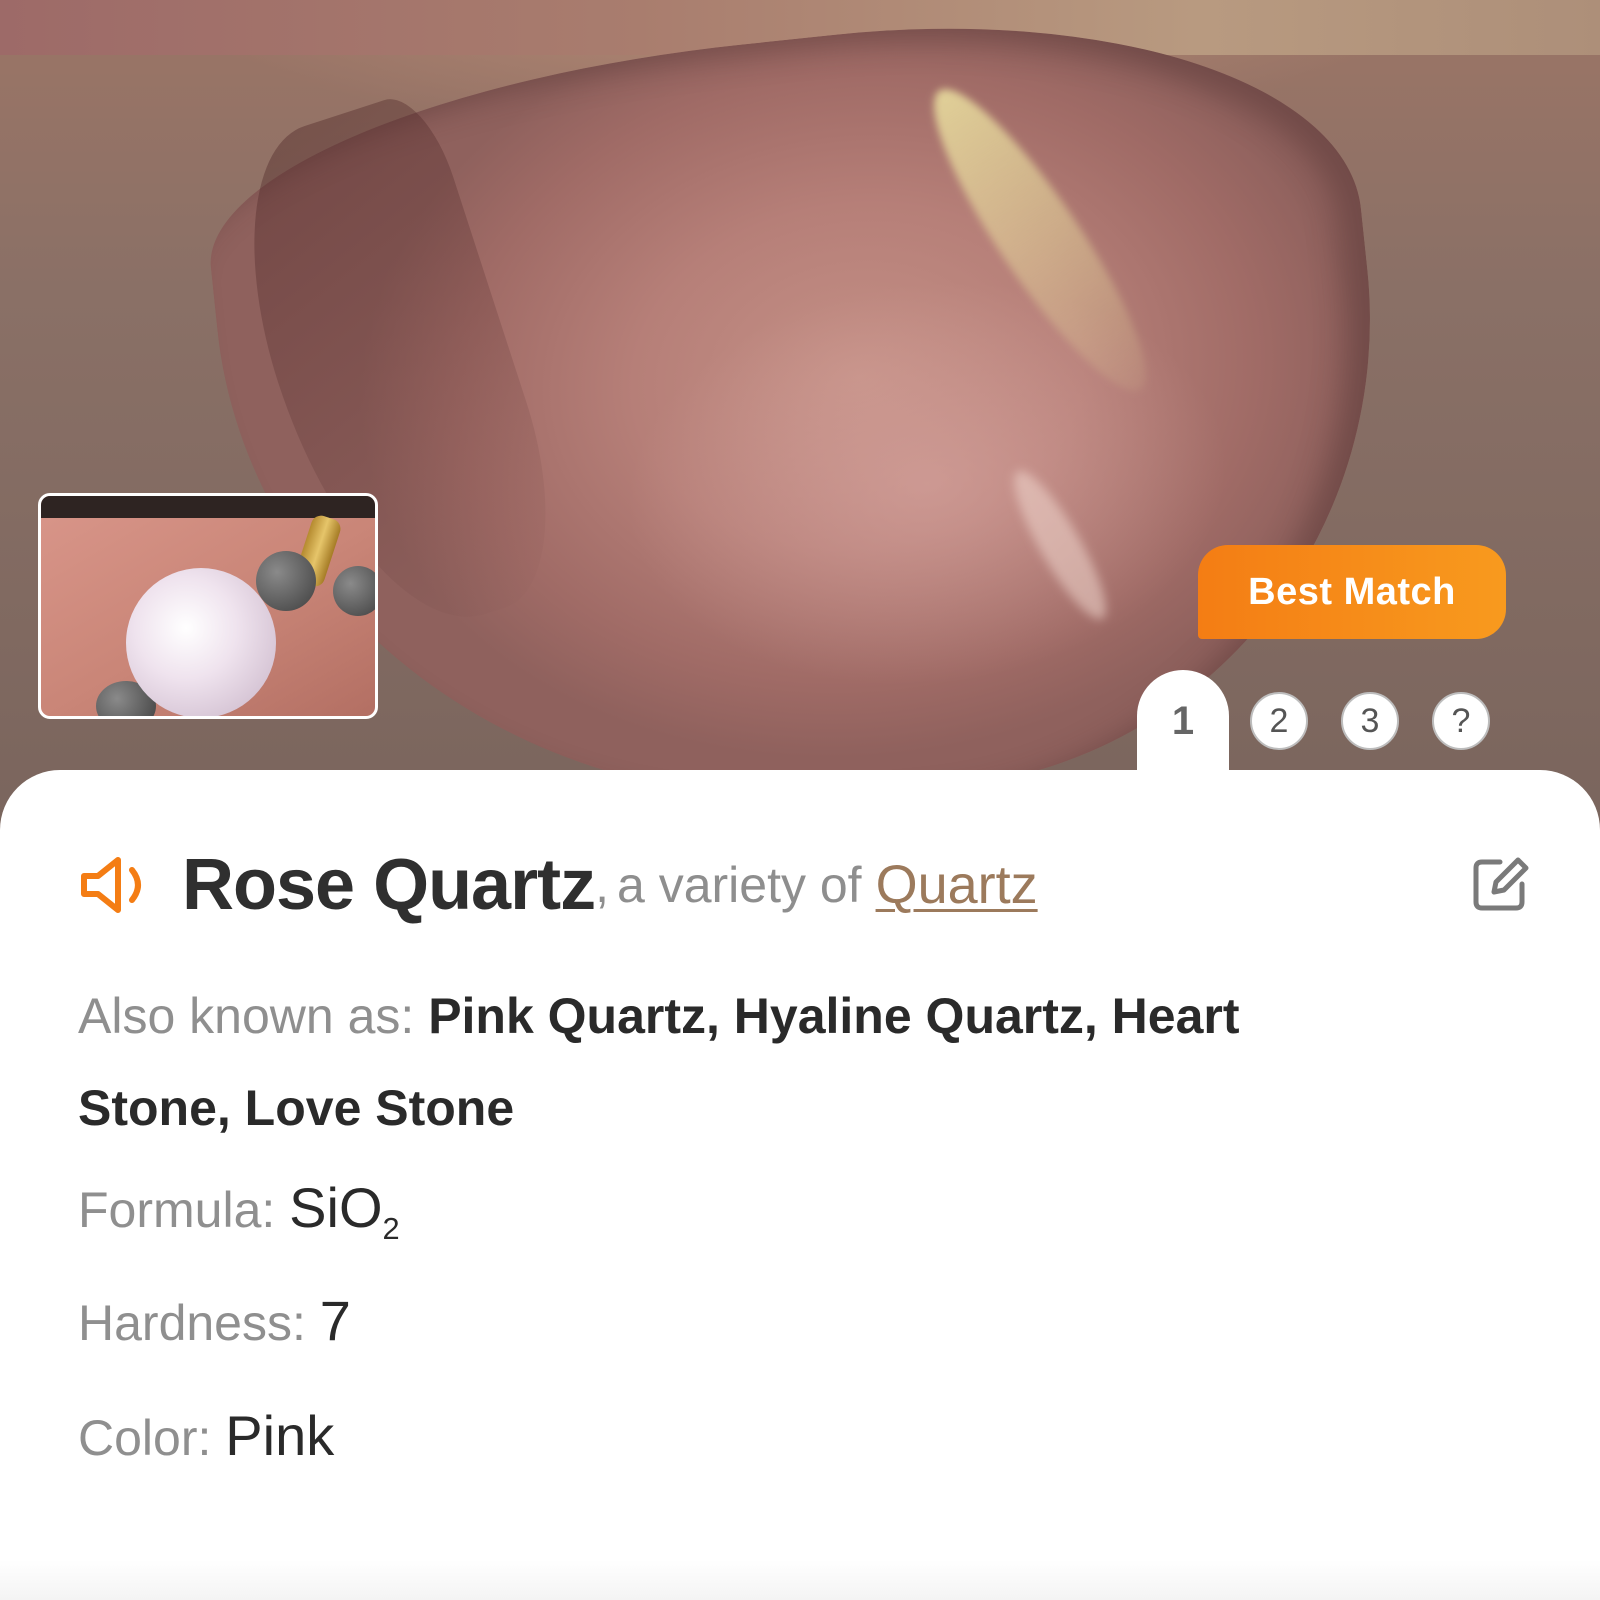  I want to click on variety-link: Quartz, so click(957, 885).